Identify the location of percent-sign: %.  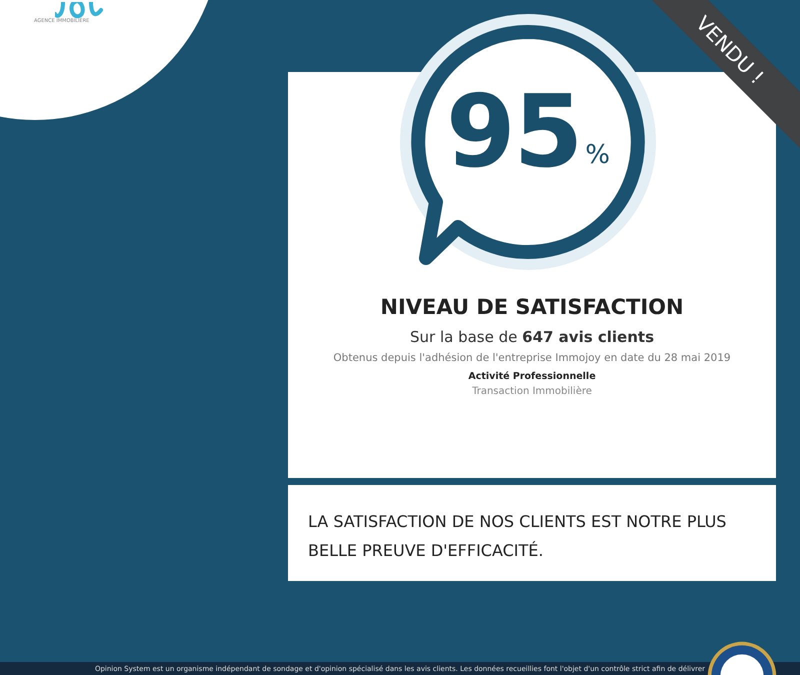
(597, 155).